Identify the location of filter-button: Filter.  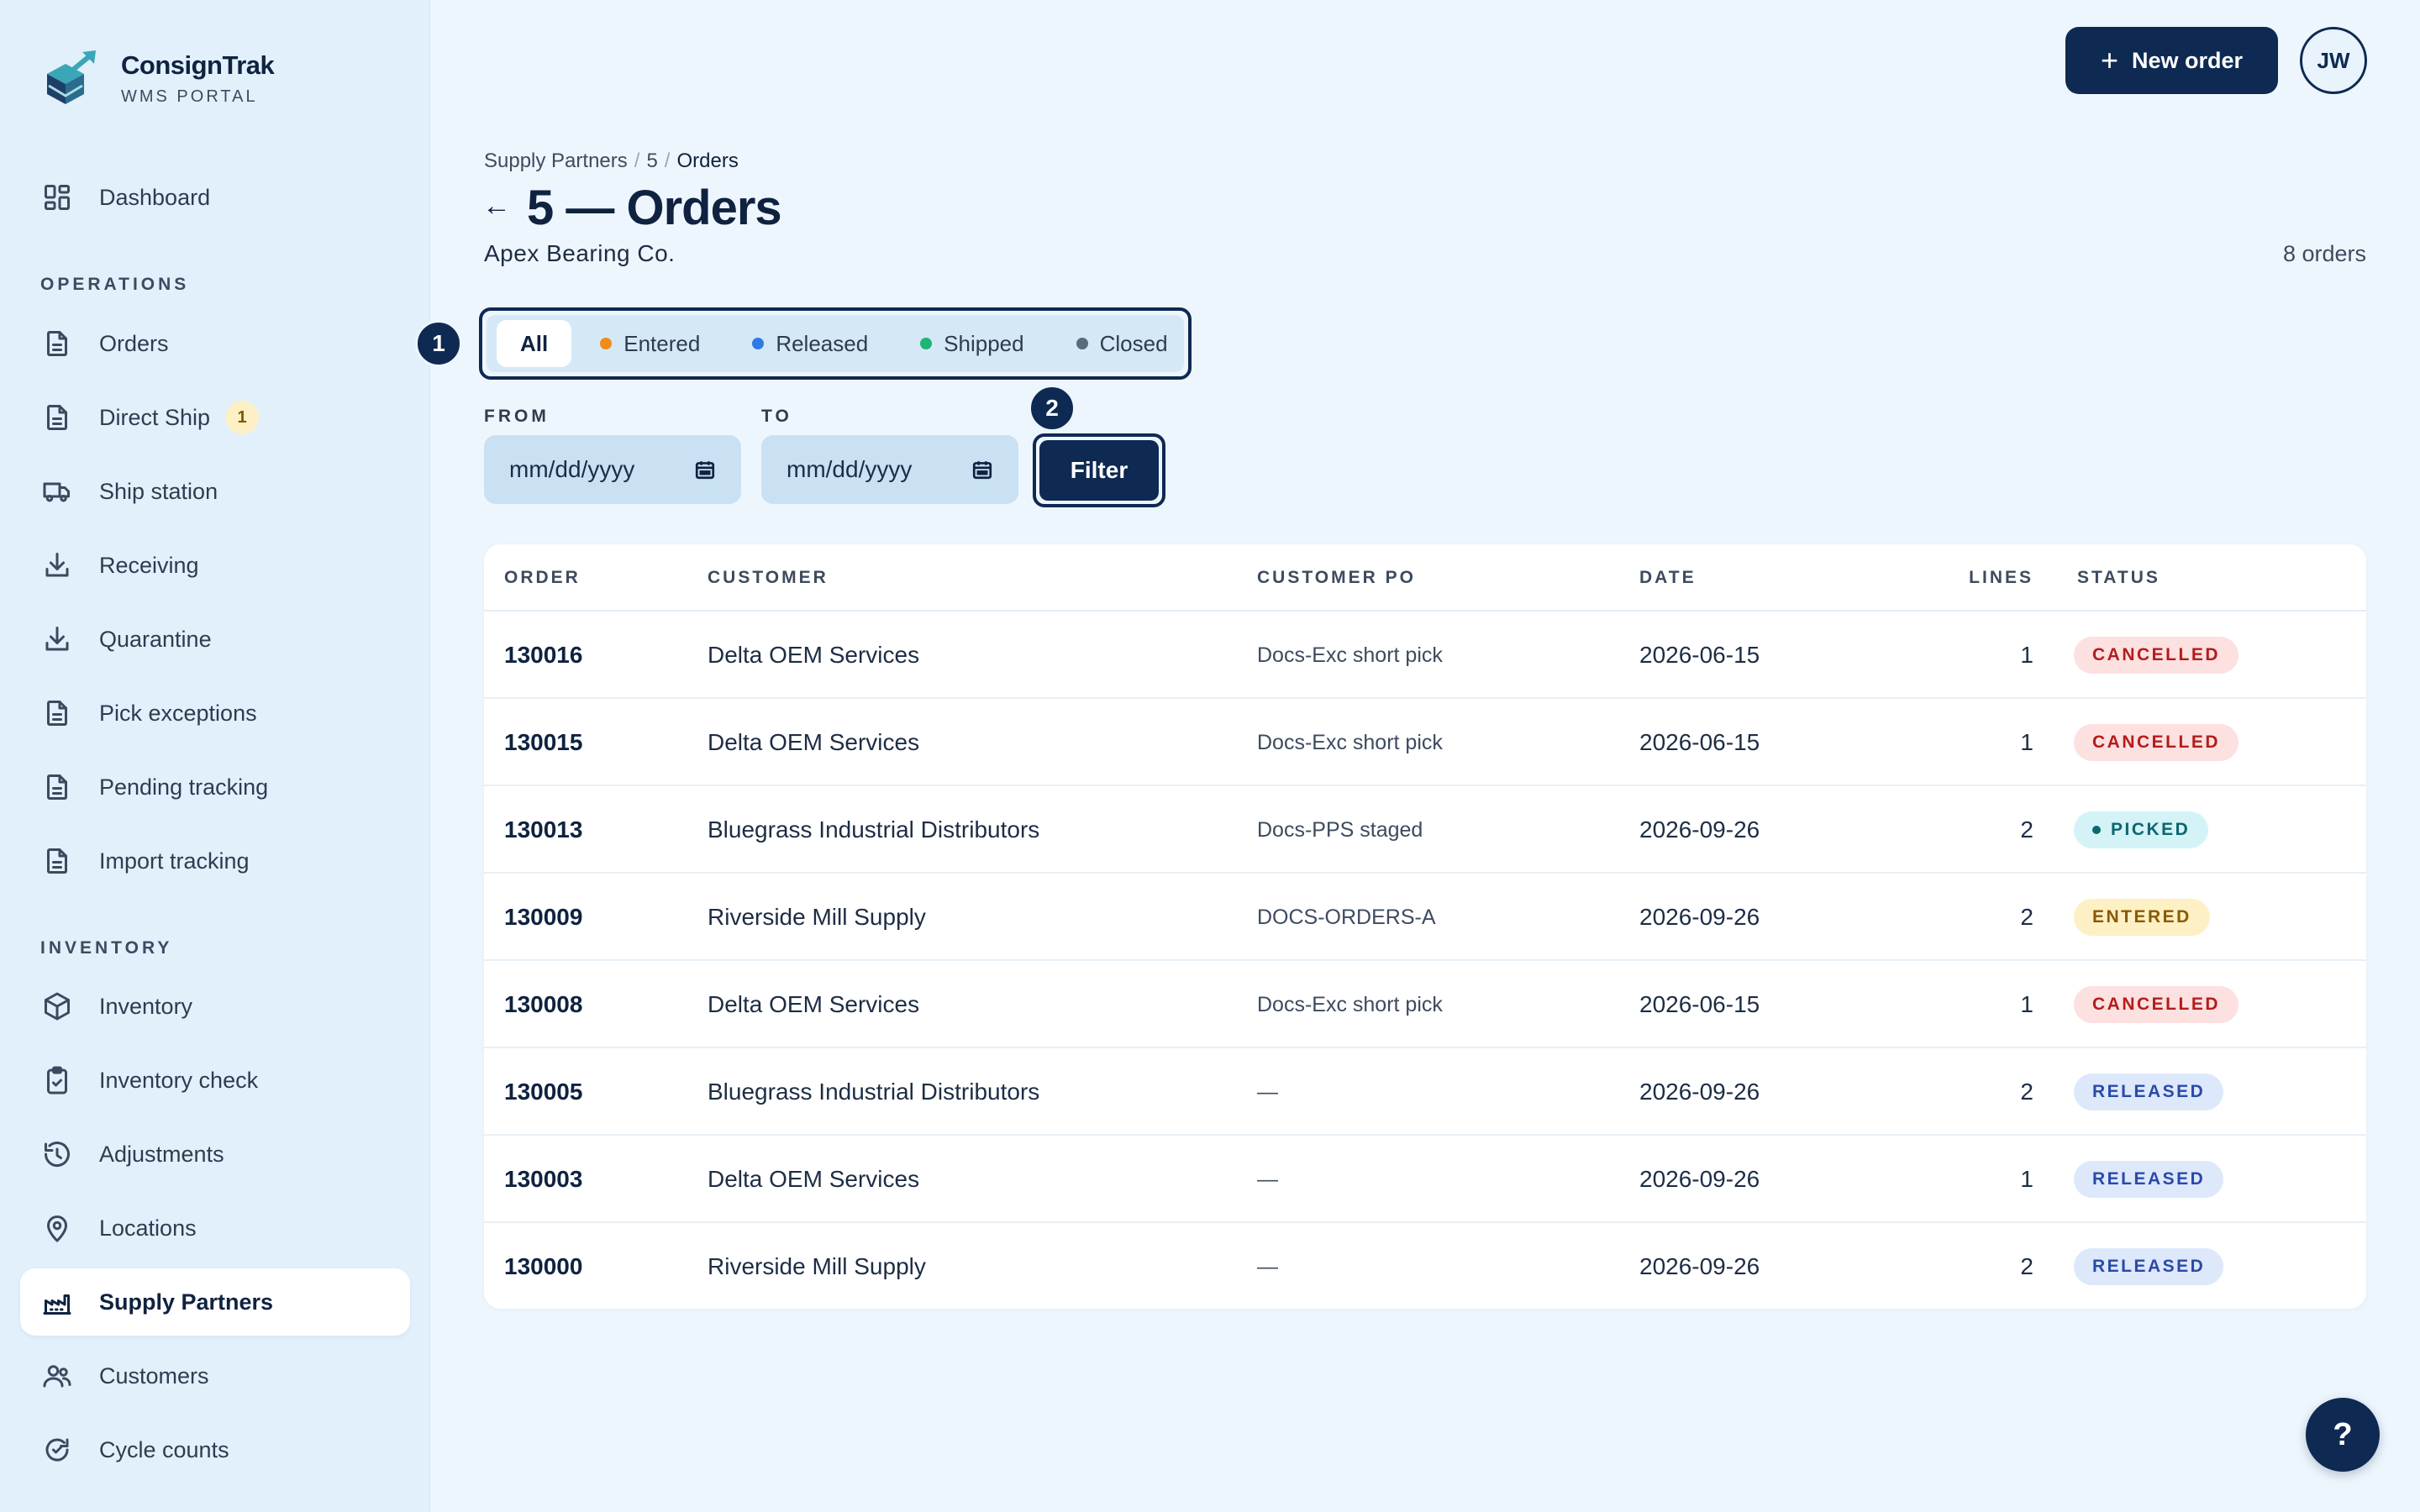
(1099, 470).